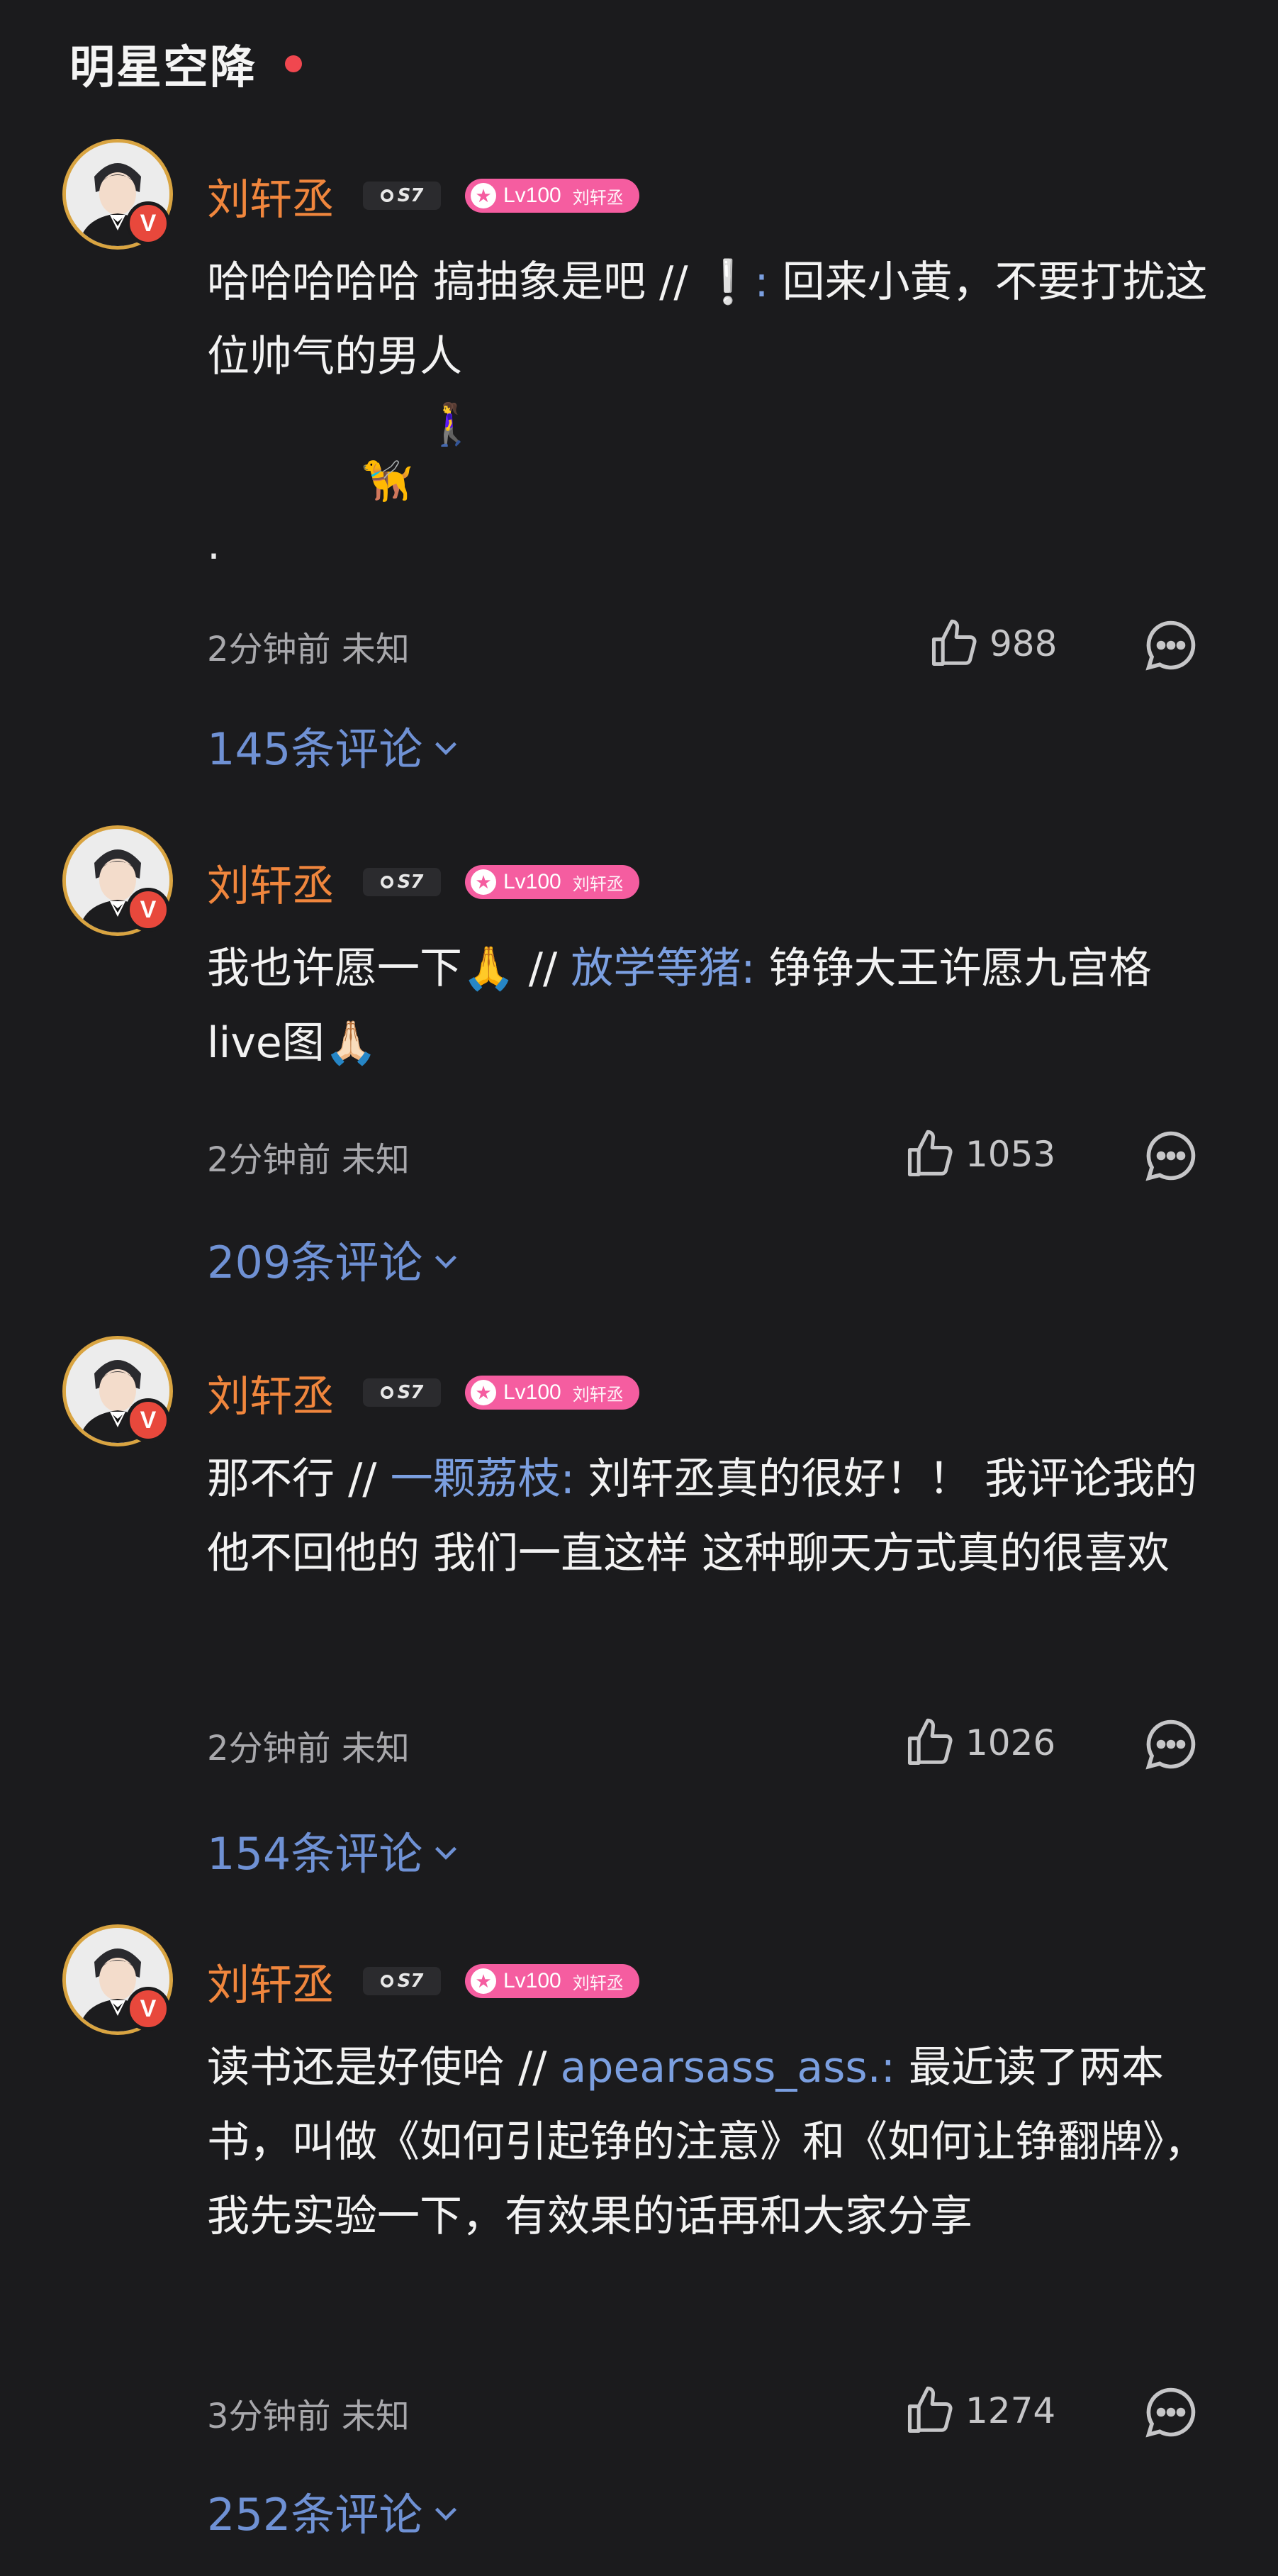 The height and width of the screenshot is (2576, 1278). I want to click on like-button: 988, so click(992, 644).